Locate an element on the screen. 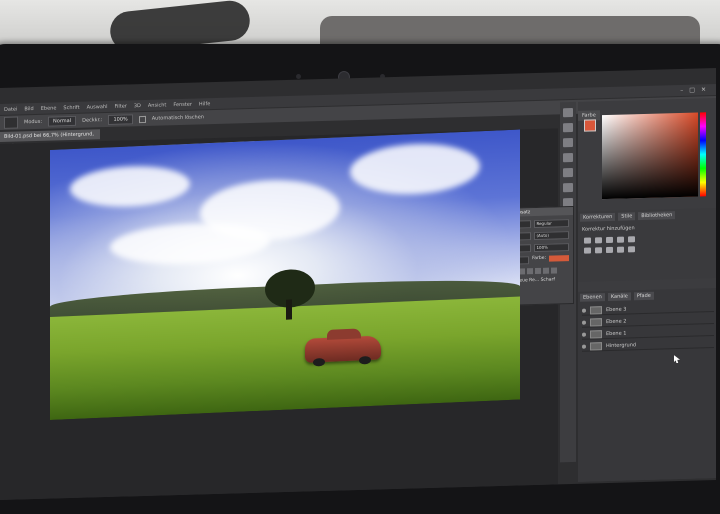 This screenshot has height=514, width=720. menu-filter: Filter is located at coordinates (120, 106).